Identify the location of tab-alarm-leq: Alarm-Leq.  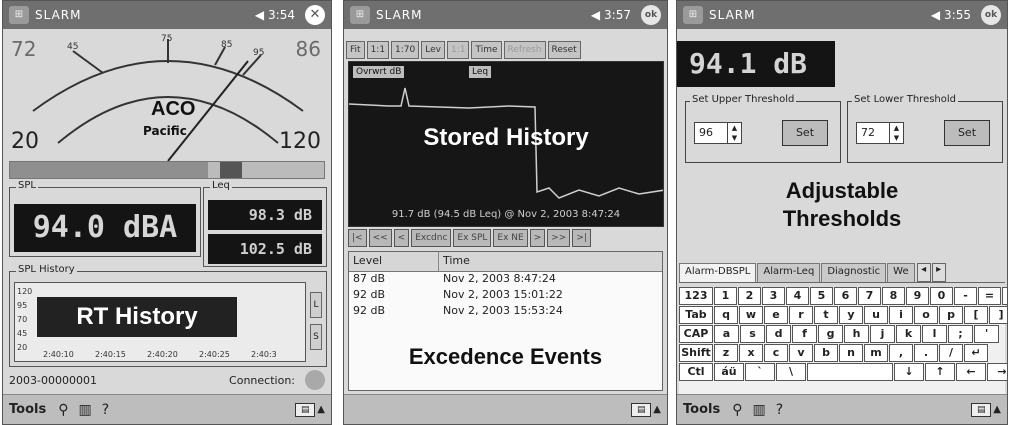
(789, 272).